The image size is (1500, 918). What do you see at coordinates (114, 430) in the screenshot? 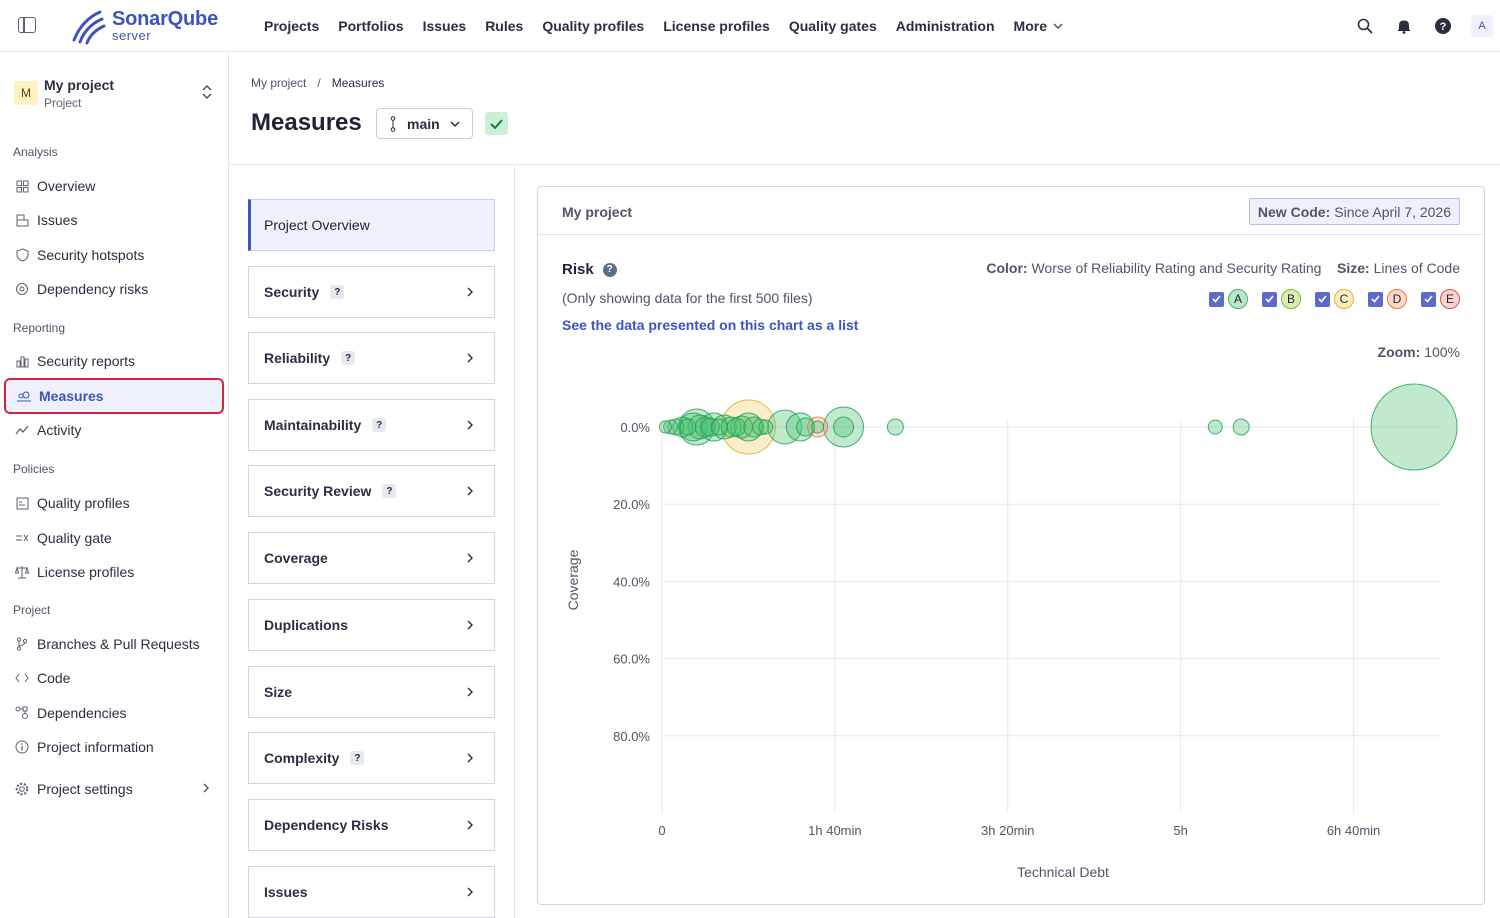
I see `sidebar-item-activity: Activity` at bounding box center [114, 430].